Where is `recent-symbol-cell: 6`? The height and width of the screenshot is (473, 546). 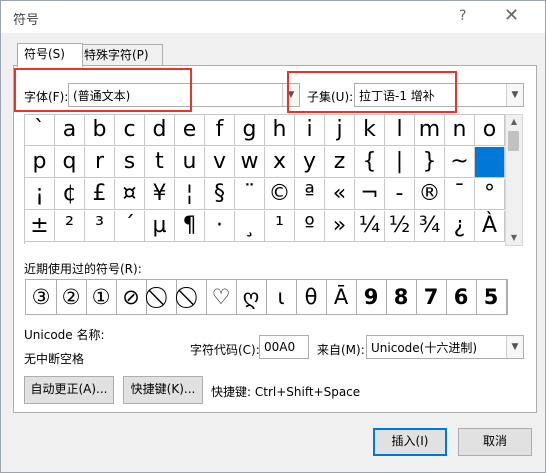 recent-symbol-cell: 6 is located at coordinates (461, 297).